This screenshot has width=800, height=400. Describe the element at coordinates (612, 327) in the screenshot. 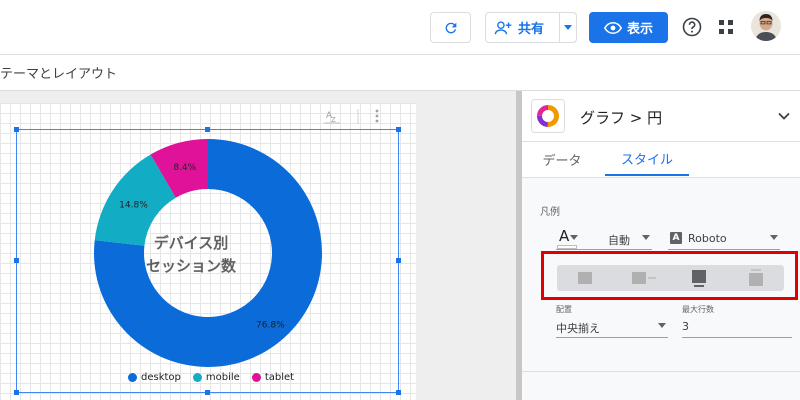

I see `legend-align-select: 中央揃え` at that location.